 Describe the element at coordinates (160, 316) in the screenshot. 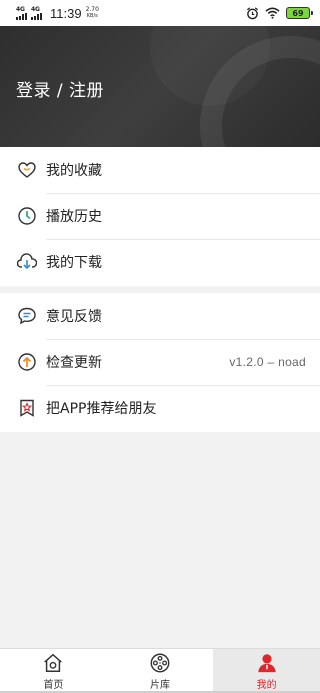

I see `menu-item-feedback: 意见反馈` at that location.